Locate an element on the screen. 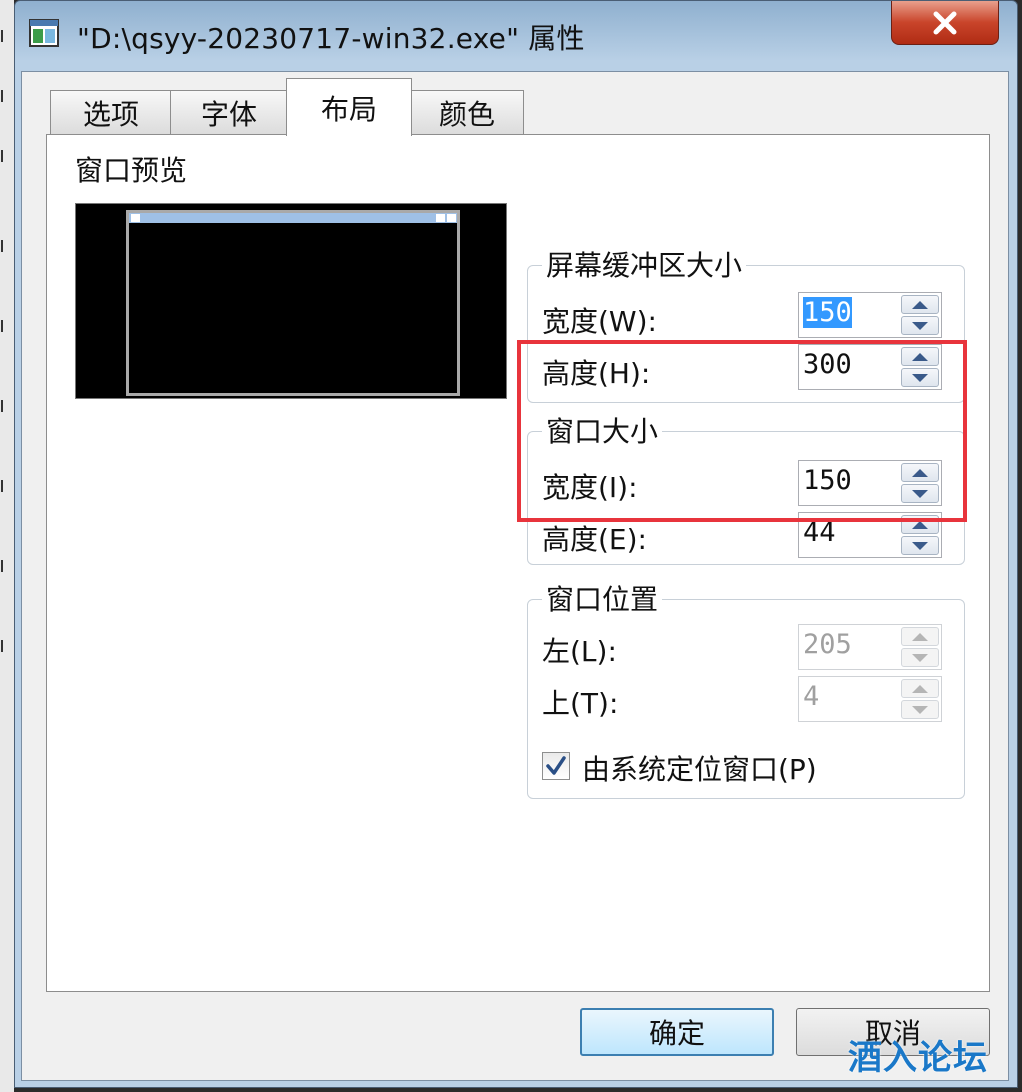 The width and height of the screenshot is (1022, 1092). position-left-down-button is located at coordinates (920, 657).